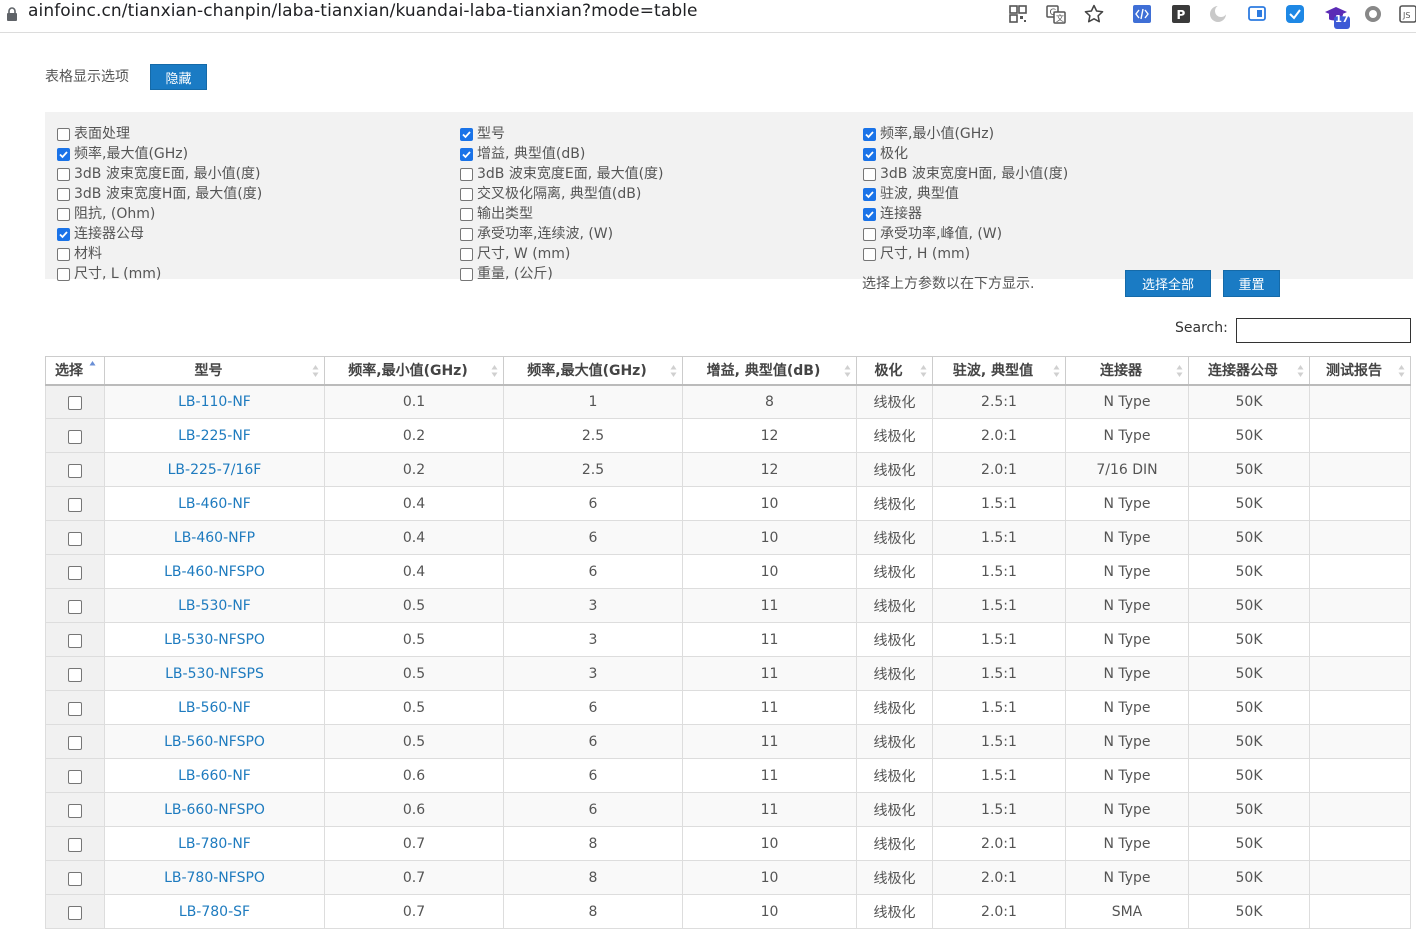 Image resolution: width=1416 pixels, height=929 pixels. I want to click on column-header: 选择, so click(75, 371).